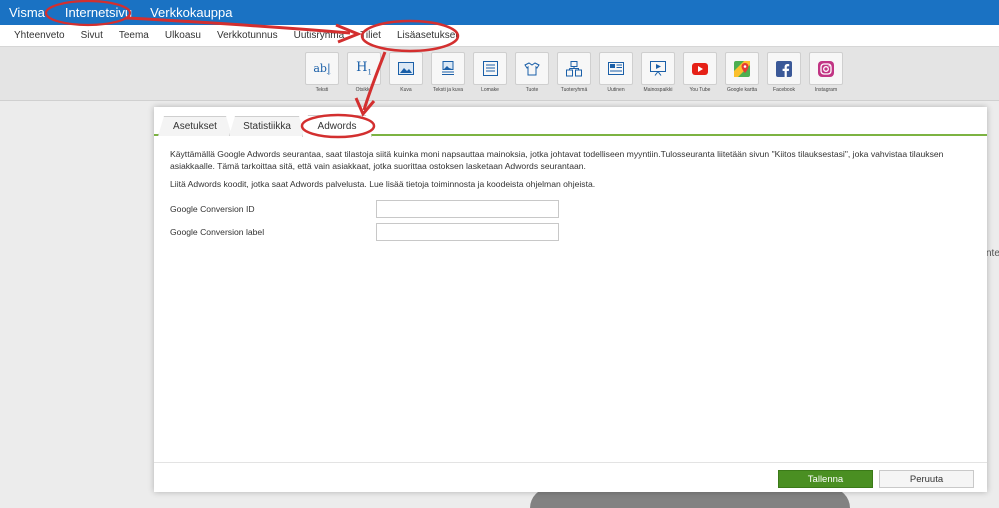 This screenshot has width=999, height=508. I want to click on product-icon, so click(532, 68).